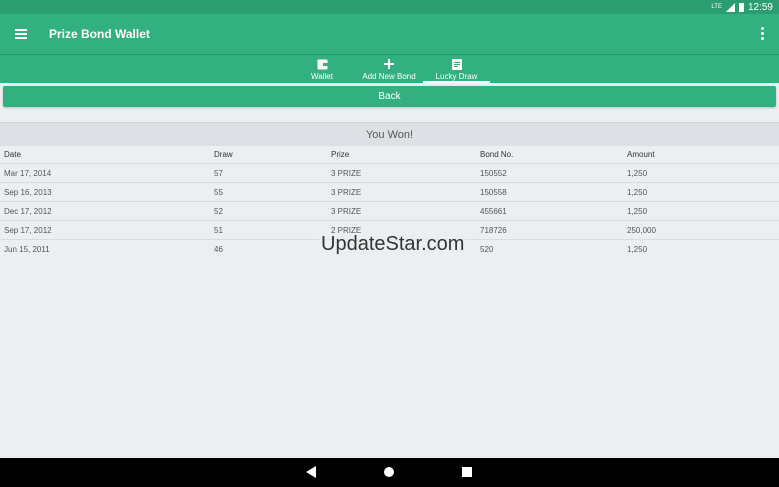 Image resolution: width=779 pixels, height=487 pixels. I want to click on cell-bond-no: 718726, so click(493, 230).